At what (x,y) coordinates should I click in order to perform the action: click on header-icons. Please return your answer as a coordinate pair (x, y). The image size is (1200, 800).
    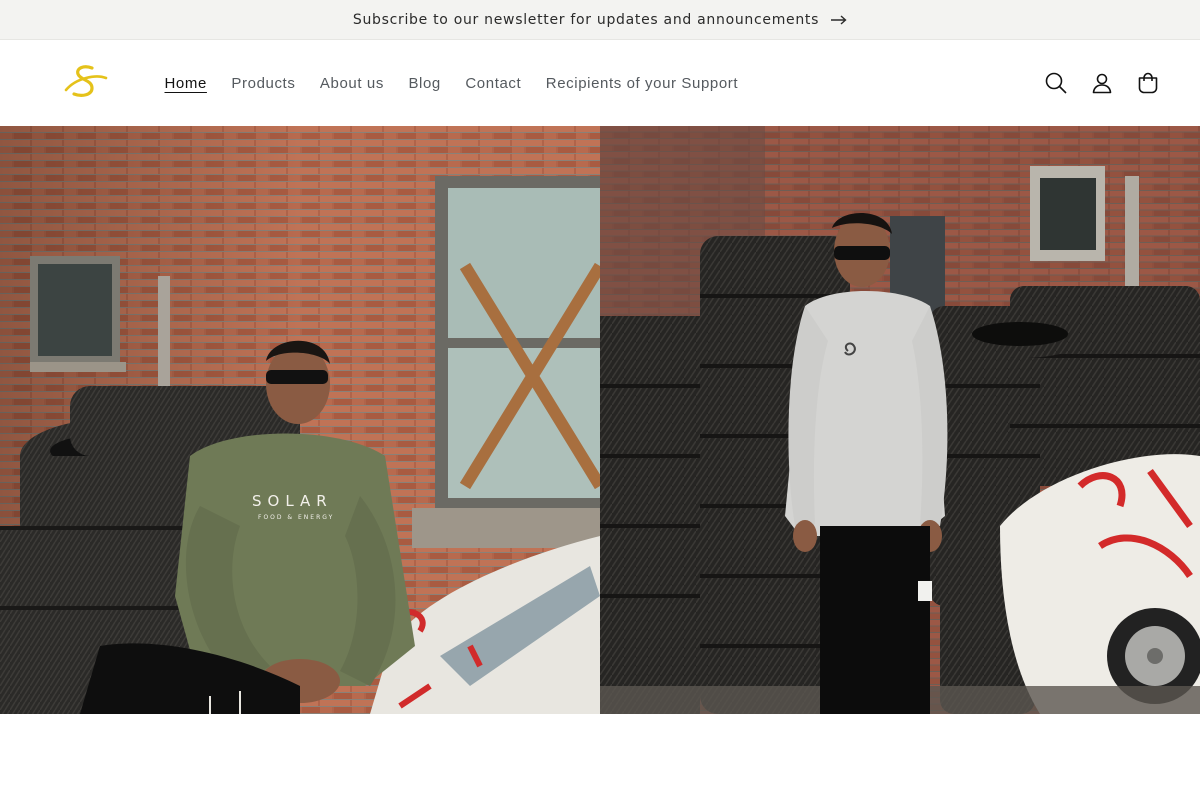
    Looking at the image, I should click on (1102, 83).